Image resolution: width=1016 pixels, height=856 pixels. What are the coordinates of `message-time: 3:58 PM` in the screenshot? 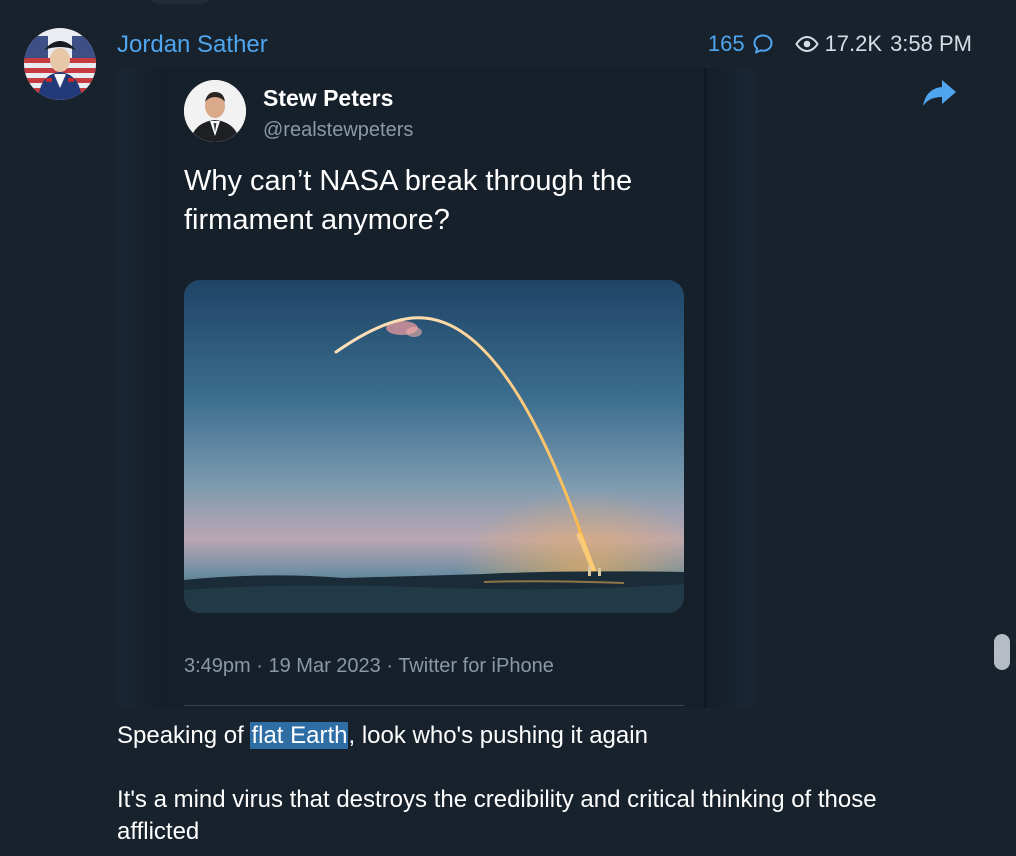 It's located at (931, 43).